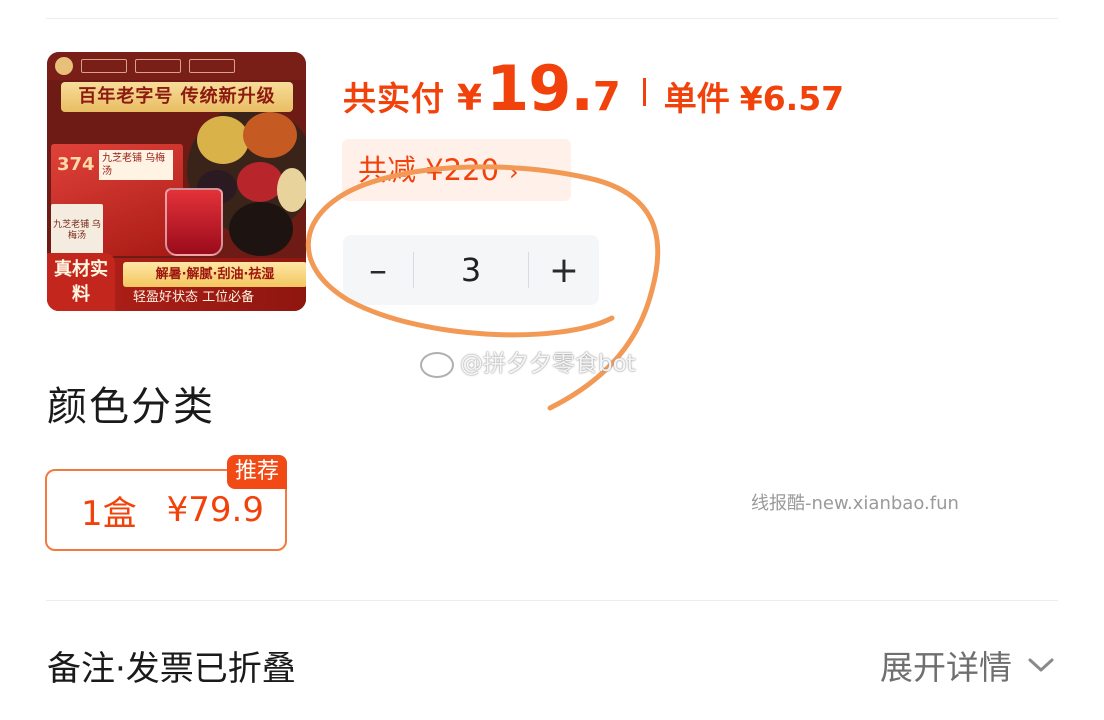 The width and height of the screenshot is (1104, 720). What do you see at coordinates (131, 407) in the screenshot?
I see `section-title: 颜色分类` at bounding box center [131, 407].